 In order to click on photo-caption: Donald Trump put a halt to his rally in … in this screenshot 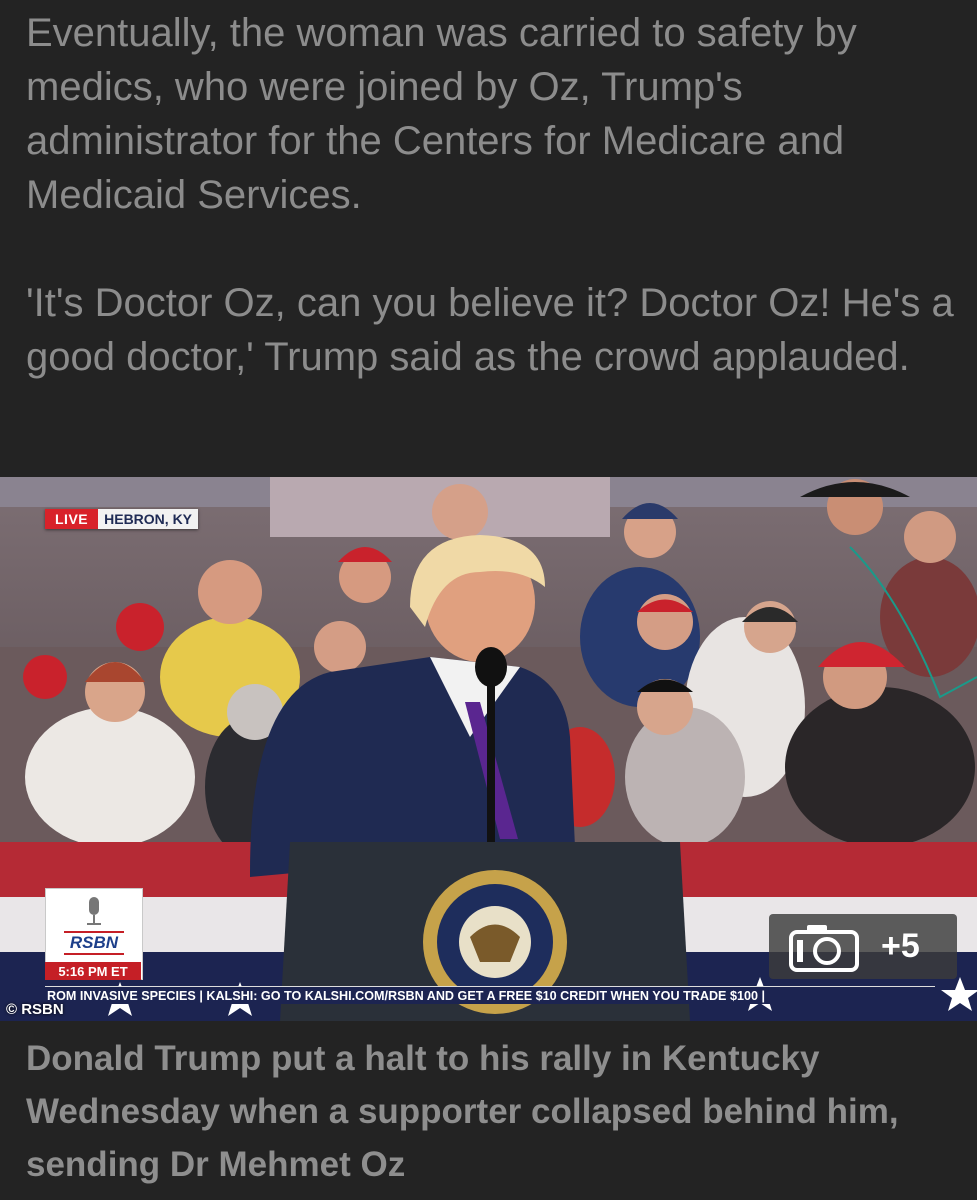, I will do `click(462, 1111)`.